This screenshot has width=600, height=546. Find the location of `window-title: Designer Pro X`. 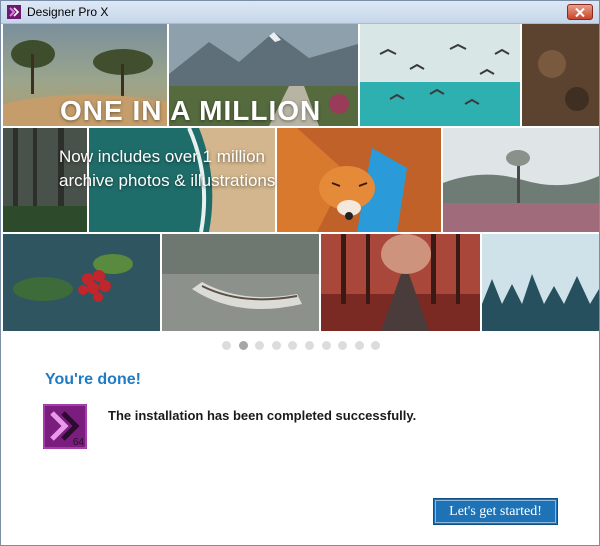

window-title: Designer Pro X is located at coordinates (68, 12).